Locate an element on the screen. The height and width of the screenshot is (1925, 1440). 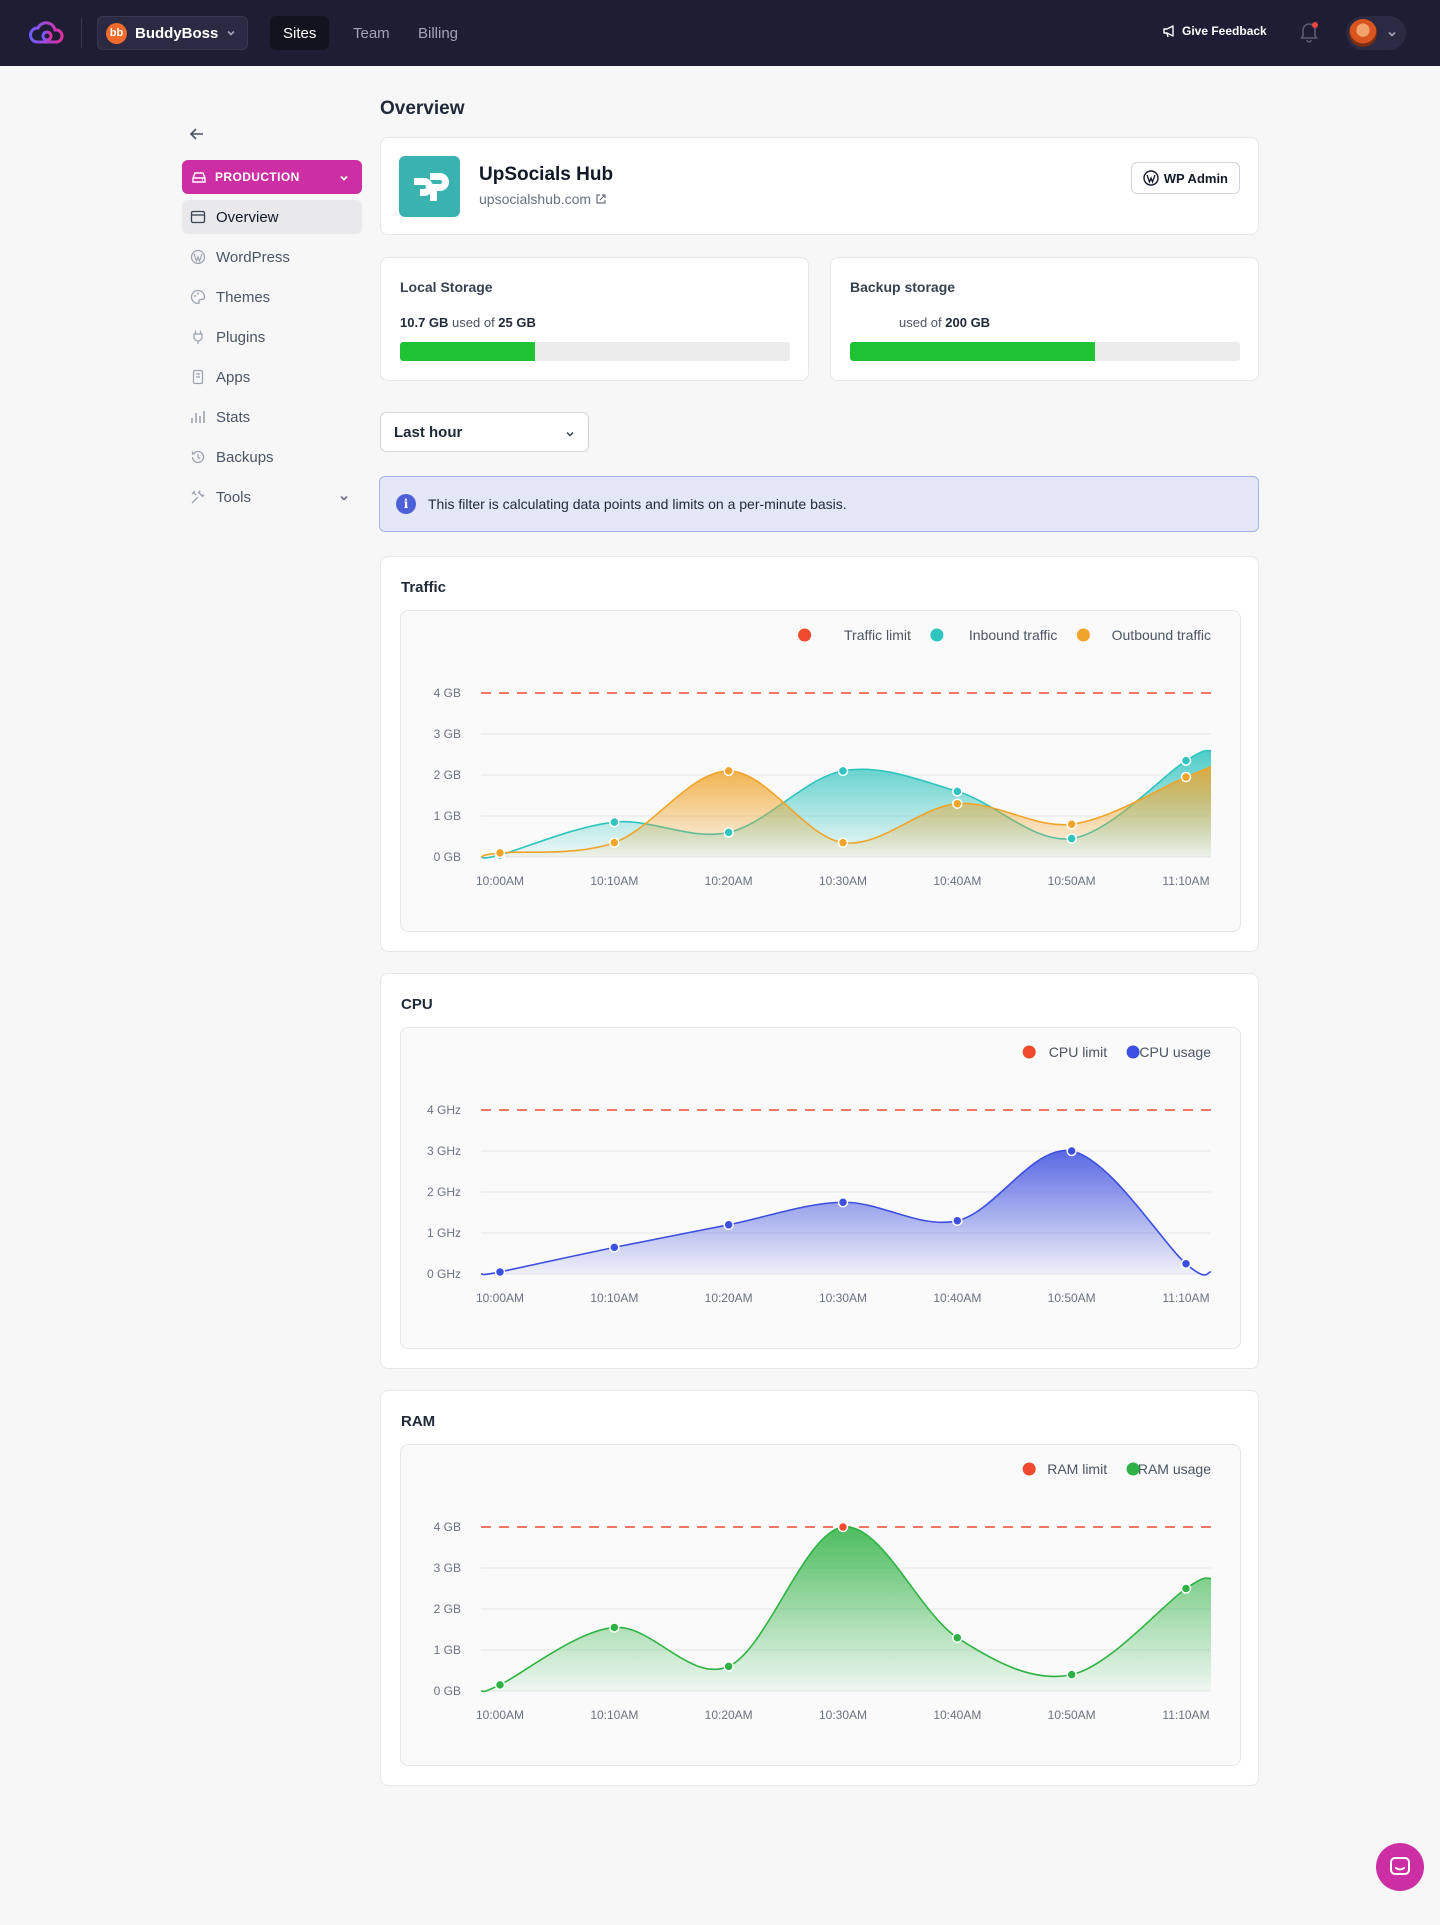
site-url-link: upsocialshub.com is located at coordinates (543, 199).